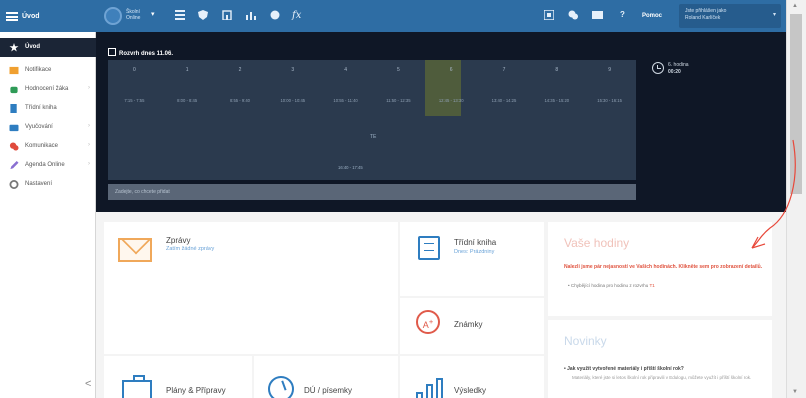 This screenshot has width=806, height=398. I want to click on school-switcher: Školní Online, so click(133, 15).